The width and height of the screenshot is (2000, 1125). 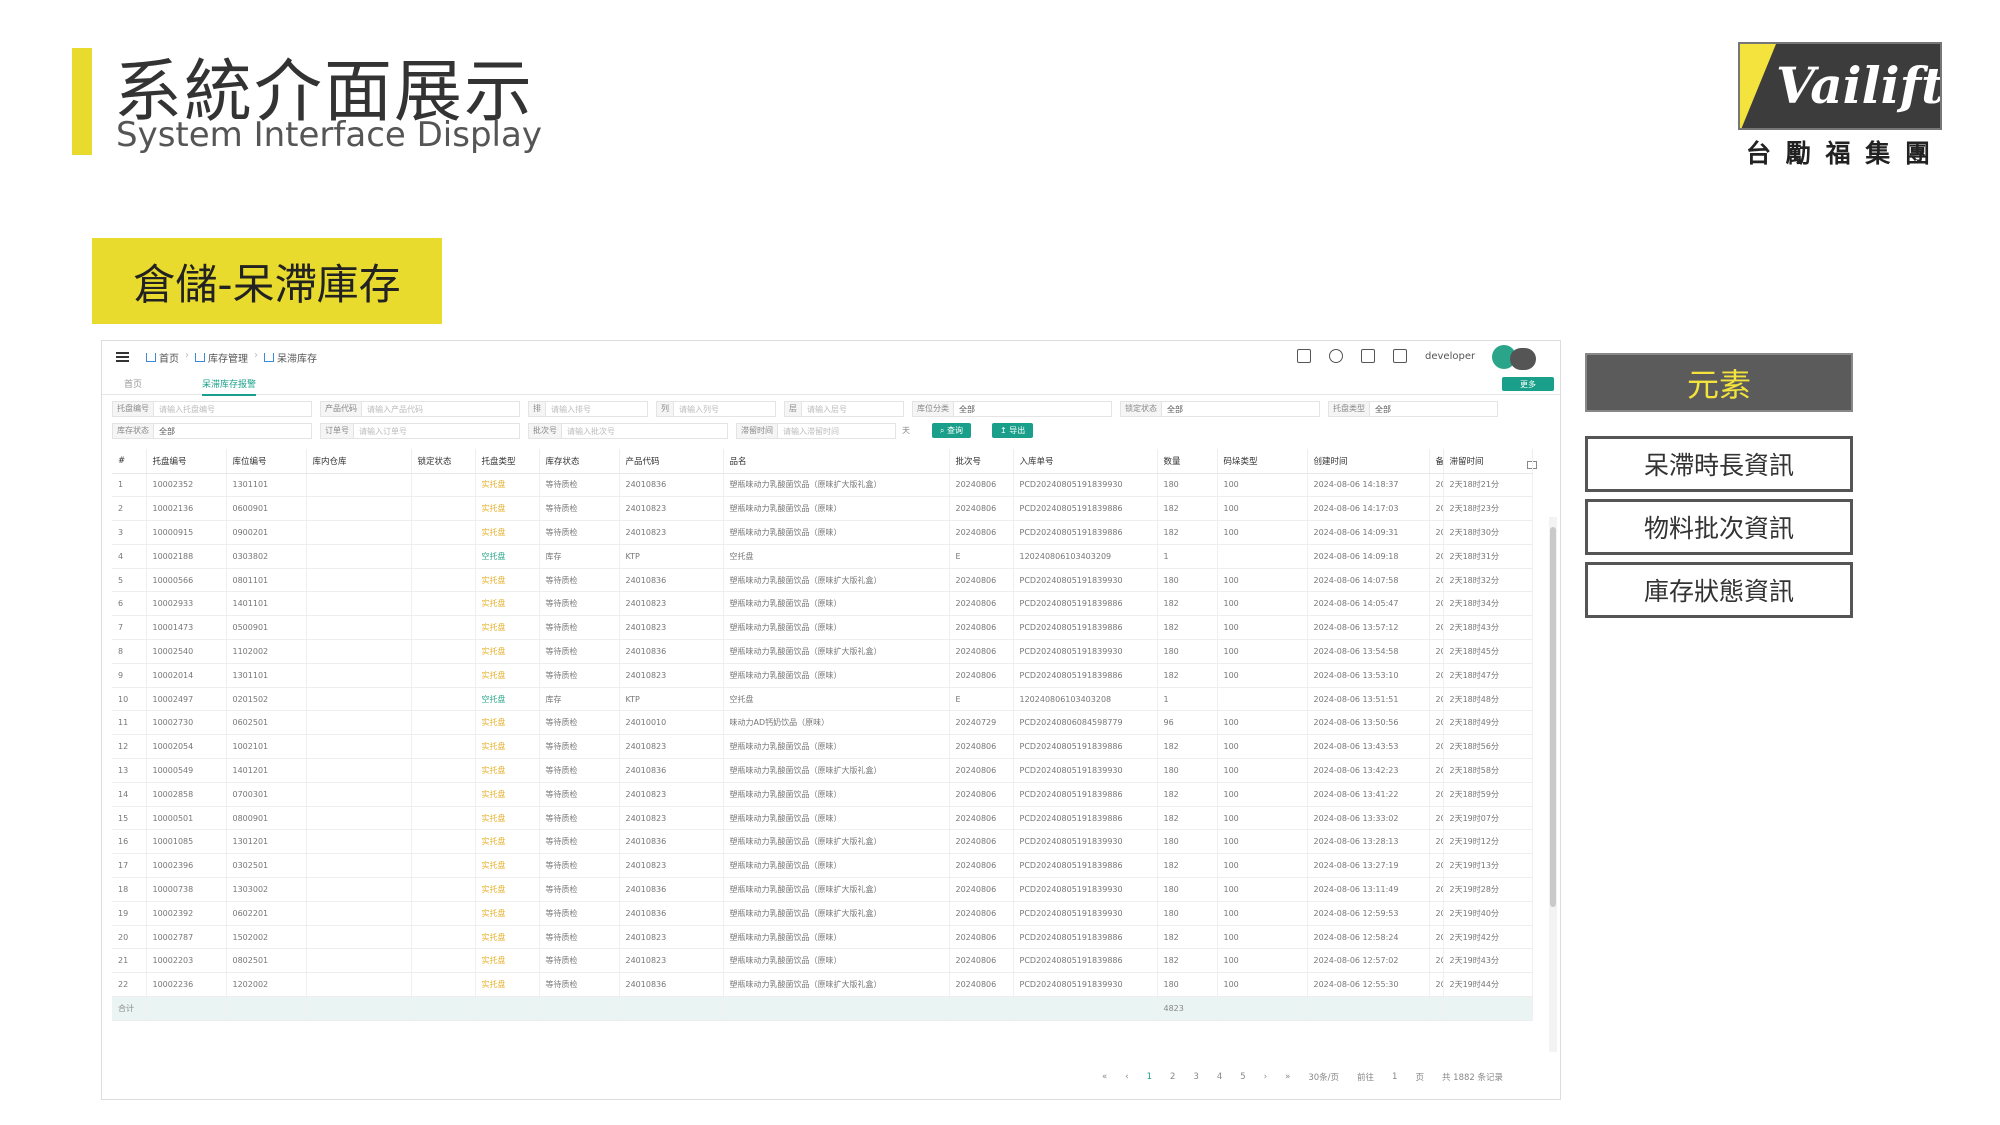 I want to click on logo-char: 勵, so click(x=1800, y=153).